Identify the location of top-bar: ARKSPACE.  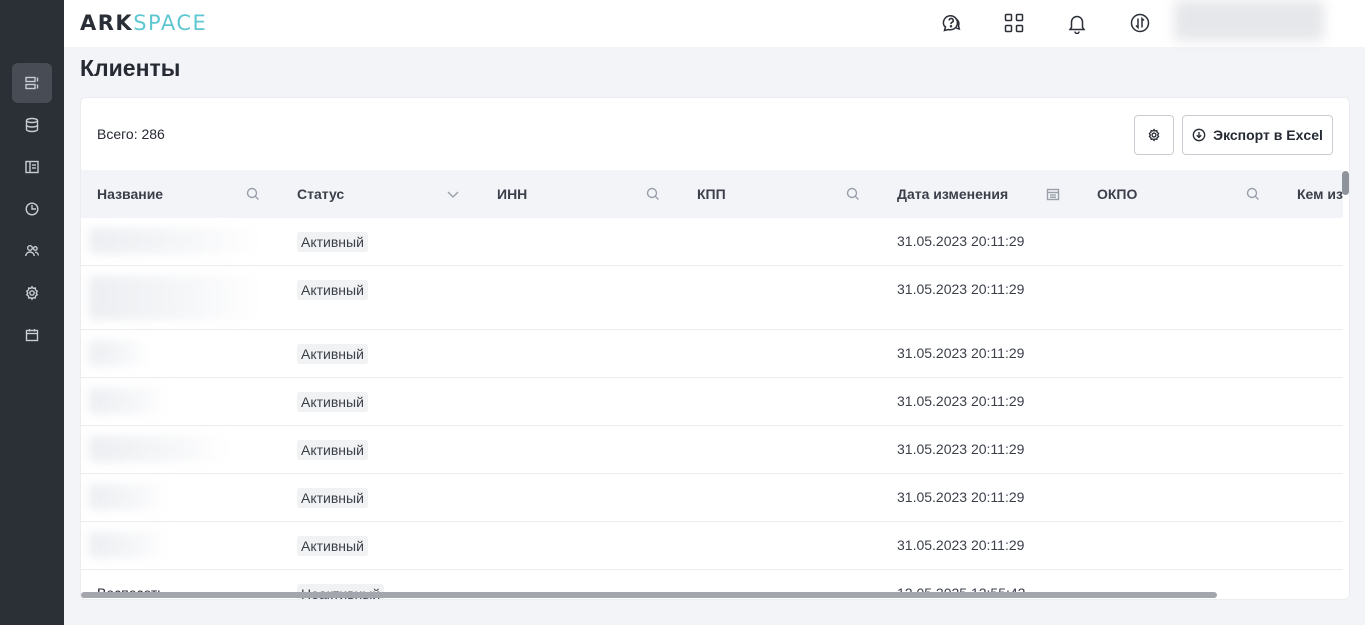
(714, 23).